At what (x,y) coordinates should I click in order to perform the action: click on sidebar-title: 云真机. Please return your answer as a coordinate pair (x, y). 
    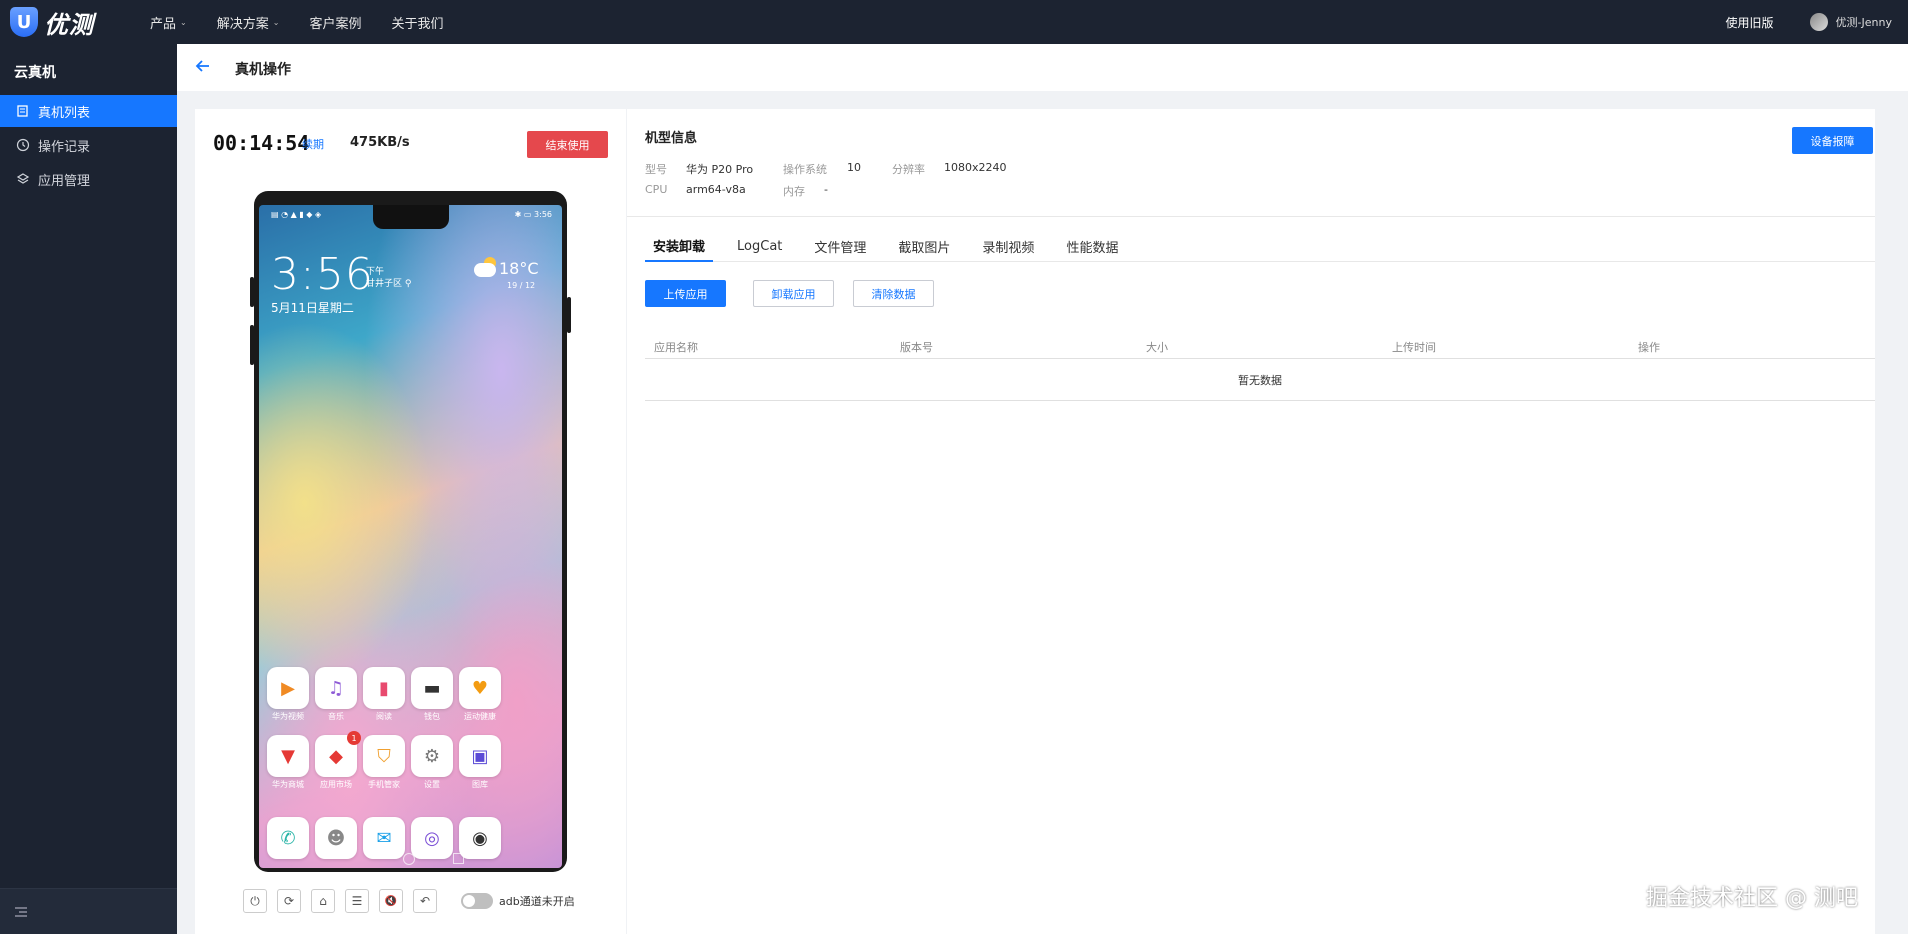
    Looking at the image, I should click on (35, 73).